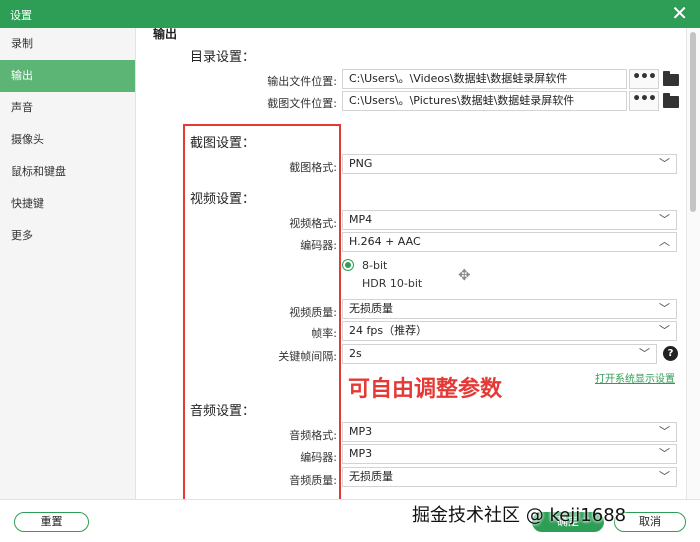 Image resolution: width=700 pixels, height=542 pixels. What do you see at coordinates (509, 164) in the screenshot?
I see `screenshot-format-select: PNG ﹀` at bounding box center [509, 164].